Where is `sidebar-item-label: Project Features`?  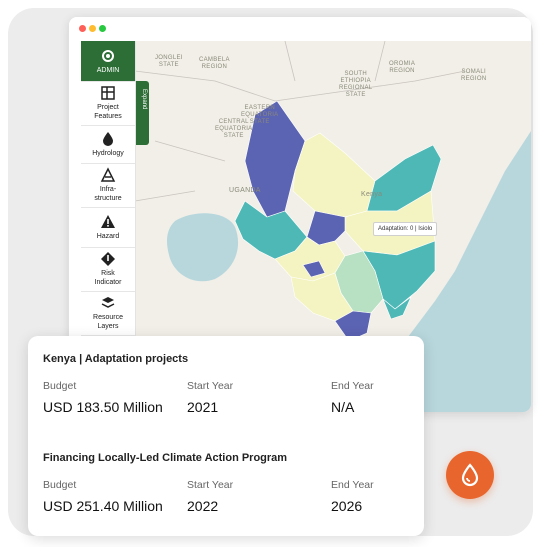
sidebar-item-label: Project Features is located at coordinates (108, 112).